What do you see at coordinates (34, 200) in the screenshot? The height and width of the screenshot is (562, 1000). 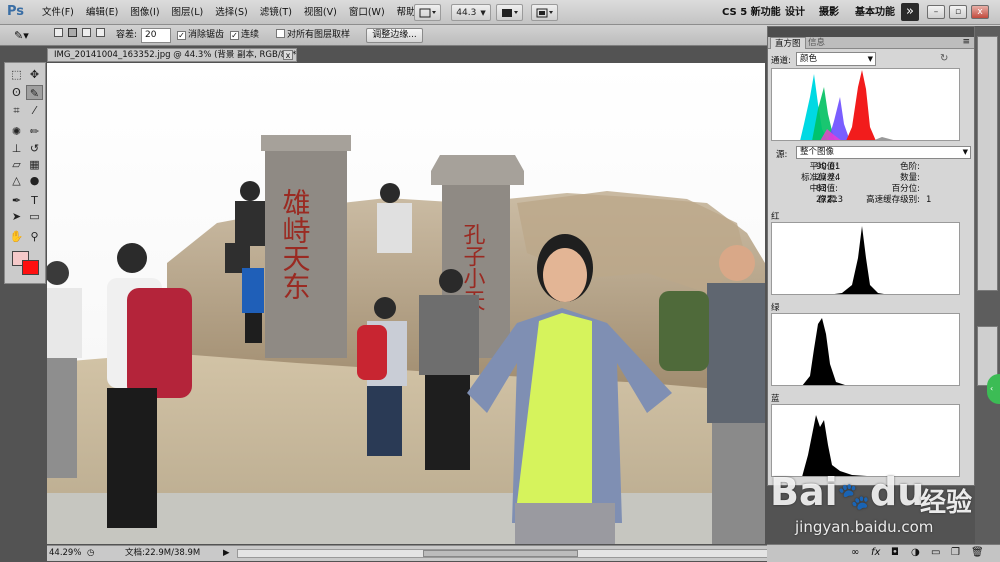 I see `type-tool-icon: T` at bounding box center [34, 200].